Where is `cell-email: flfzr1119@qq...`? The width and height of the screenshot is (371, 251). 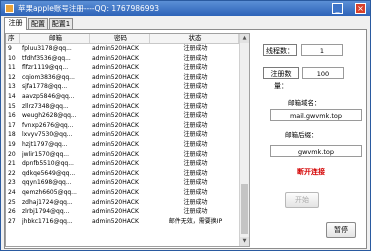
cell-email: flfzr1119@qq... is located at coordinates (45, 68).